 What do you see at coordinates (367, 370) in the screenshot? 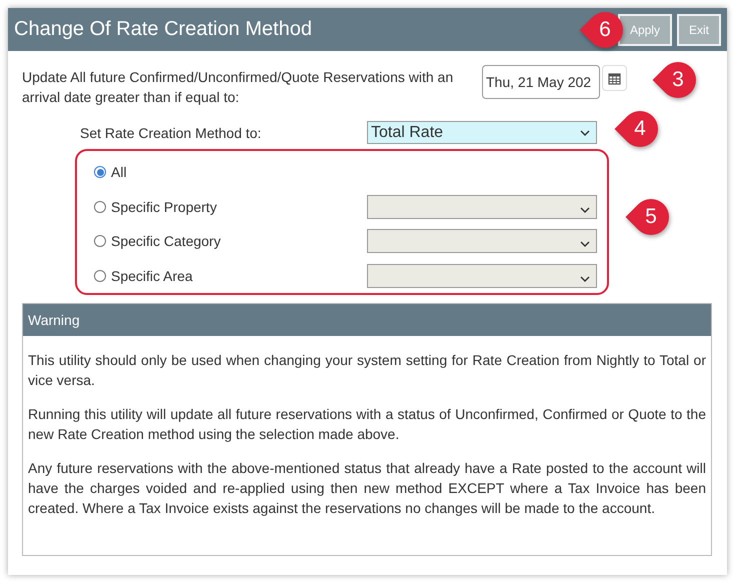
I see `warning-paragraph: This utility should only be used when changing your system setting for Rate Creation from Nightly to Total or vice versa.` at bounding box center [367, 370].